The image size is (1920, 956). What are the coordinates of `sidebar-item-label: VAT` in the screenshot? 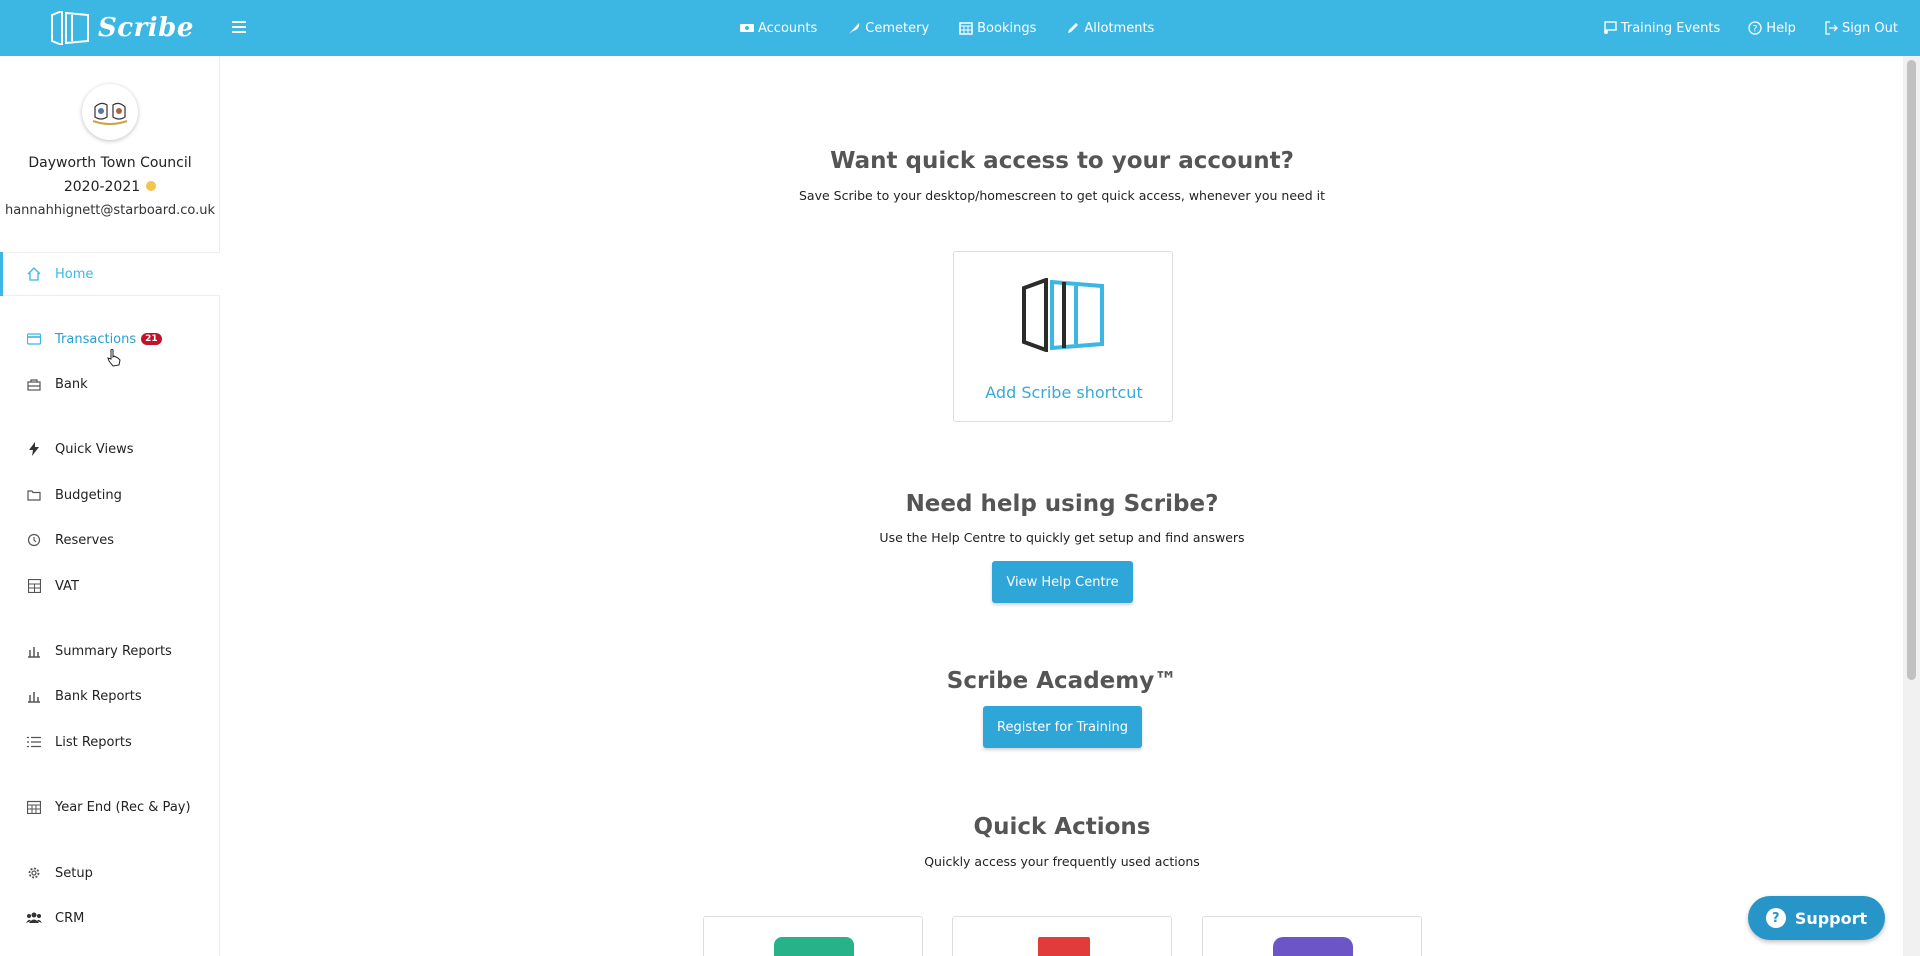 It's located at (67, 586).